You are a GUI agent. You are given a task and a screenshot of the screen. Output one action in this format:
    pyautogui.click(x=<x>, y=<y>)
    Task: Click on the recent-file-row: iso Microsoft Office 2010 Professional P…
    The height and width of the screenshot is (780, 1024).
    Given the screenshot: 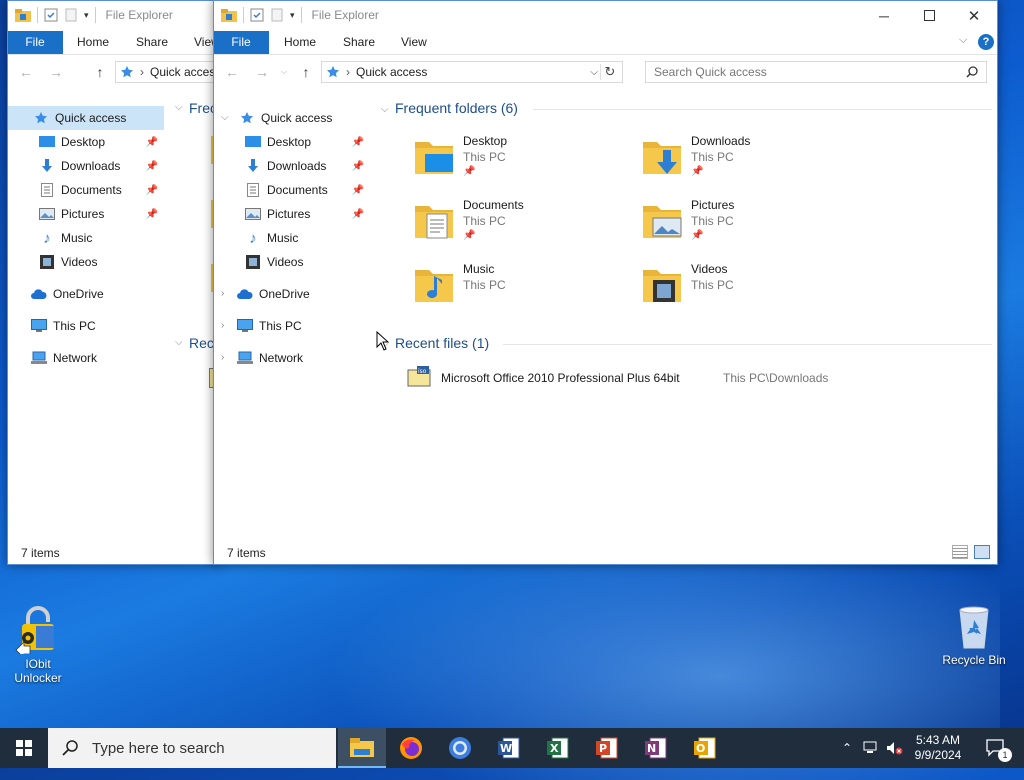 What is the action you would take?
    pyautogui.click(x=695, y=378)
    